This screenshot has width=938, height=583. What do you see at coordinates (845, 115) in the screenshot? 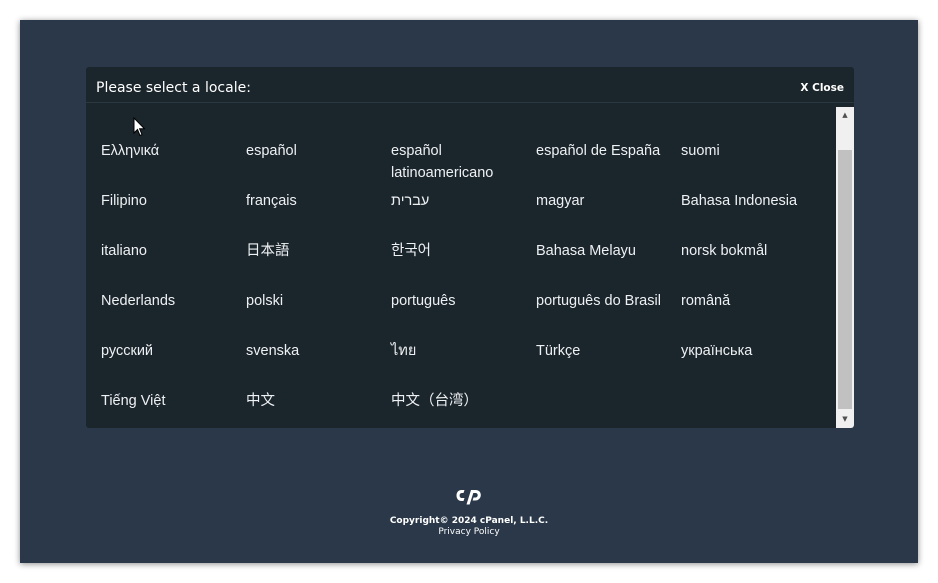
I see `scroll-up-arrow-icon: ▲` at bounding box center [845, 115].